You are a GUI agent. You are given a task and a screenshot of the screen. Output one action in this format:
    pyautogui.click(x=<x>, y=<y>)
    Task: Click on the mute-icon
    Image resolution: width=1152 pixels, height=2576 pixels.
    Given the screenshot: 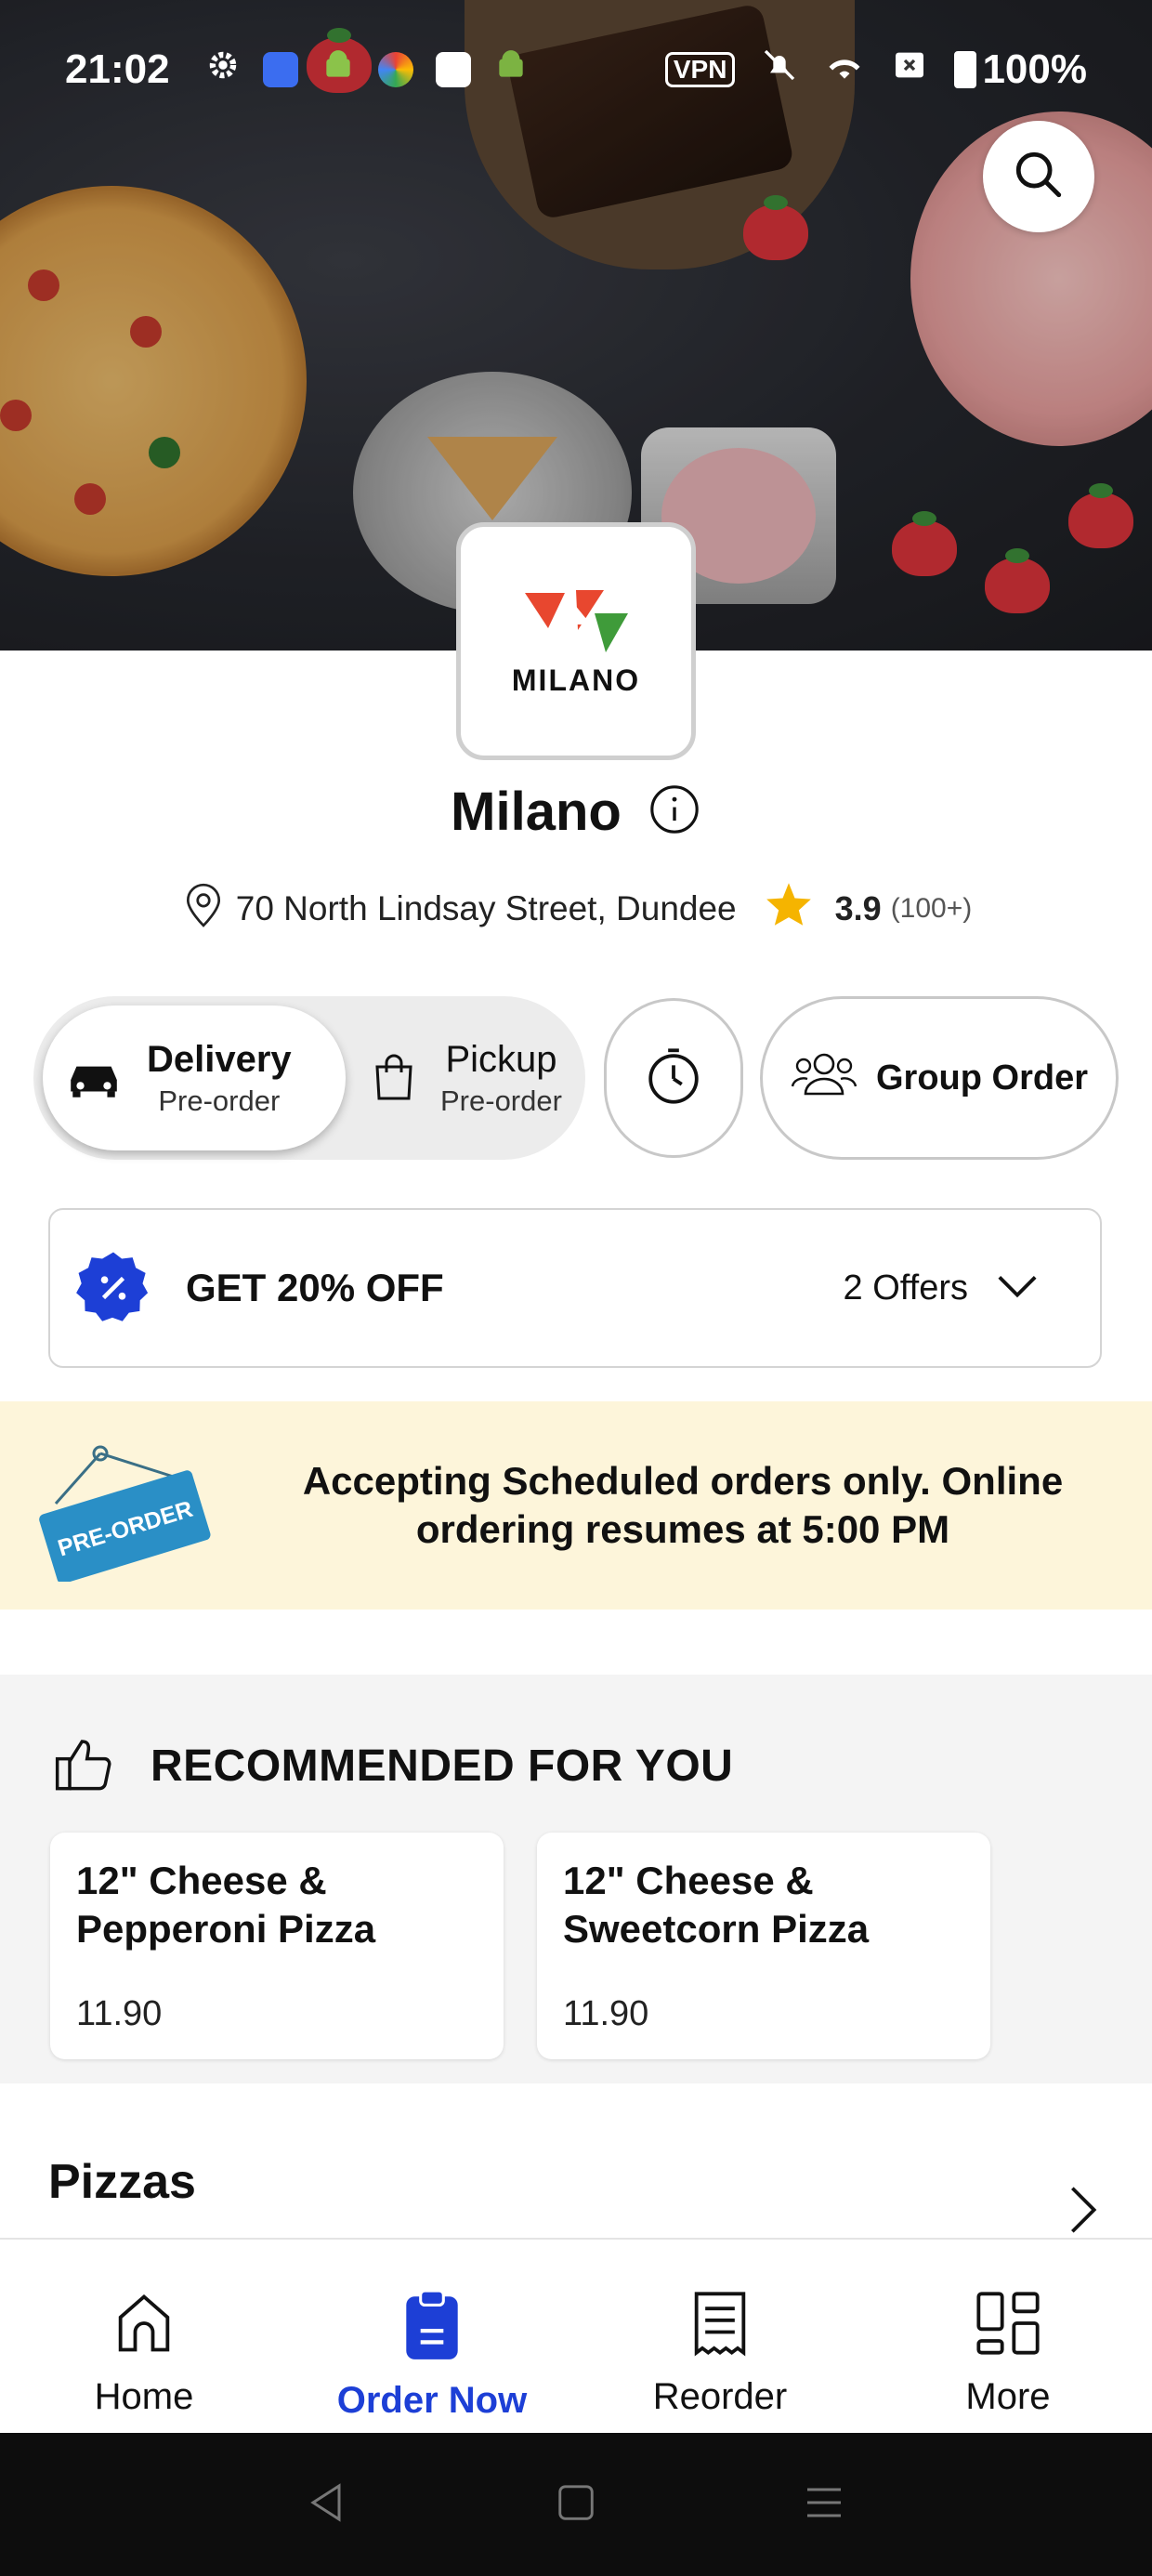 What is the action you would take?
    pyautogui.click(x=779, y=70)
    